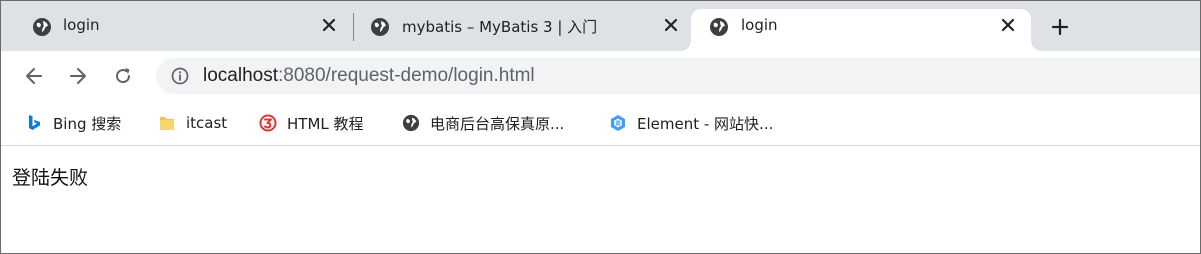  I want to click on arrow-left-icon, so click(34, 76).